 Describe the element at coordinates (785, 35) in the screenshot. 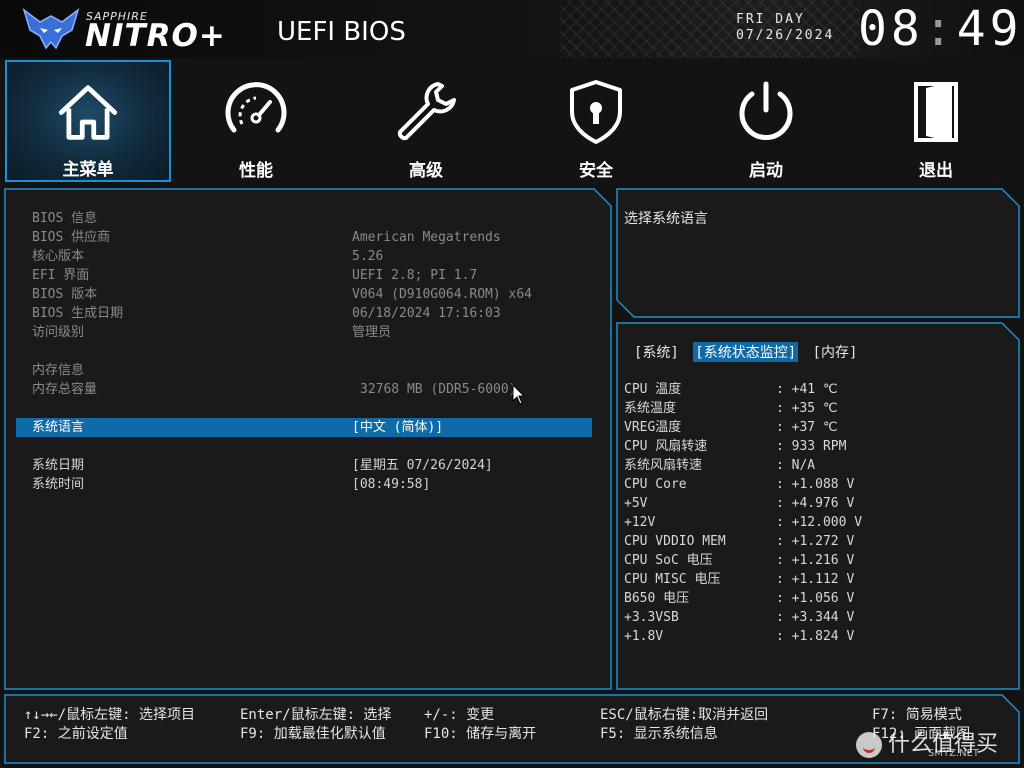

I see `header-date: 07/26/2024` at that location.